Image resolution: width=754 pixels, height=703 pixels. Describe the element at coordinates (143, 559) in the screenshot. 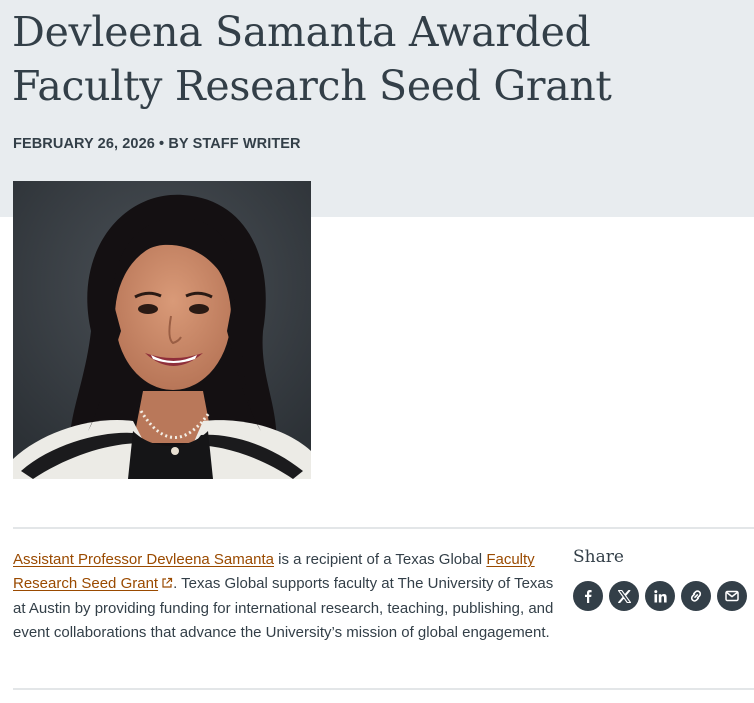

I see `author-profile-link: Assistant Professor Devleena Samanta` at that location.